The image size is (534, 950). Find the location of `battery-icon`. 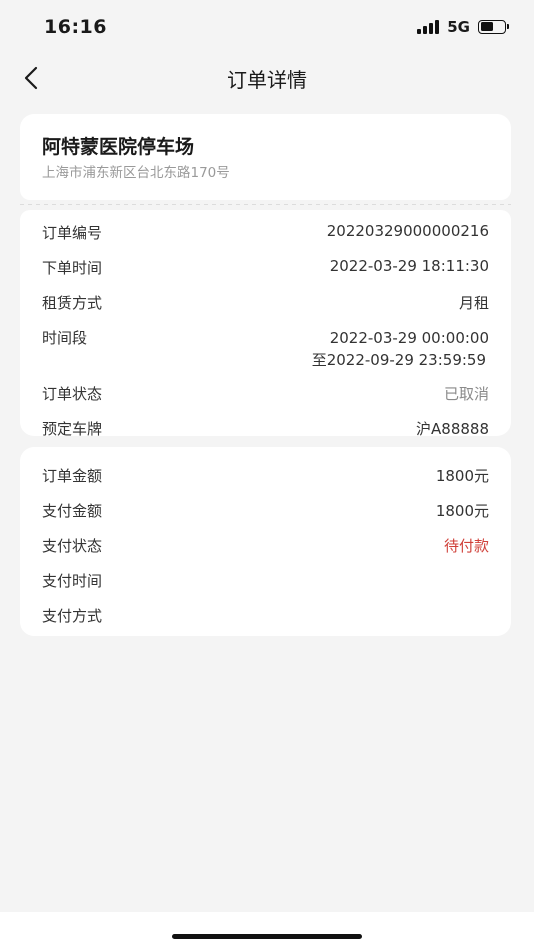

battery-icon is located at coordinates (493, 26).